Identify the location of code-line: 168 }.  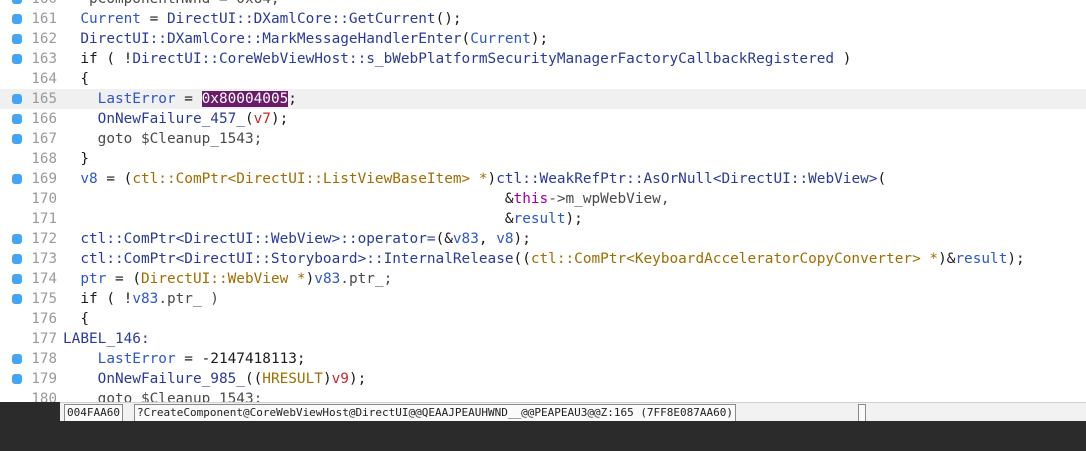
(543, 159).